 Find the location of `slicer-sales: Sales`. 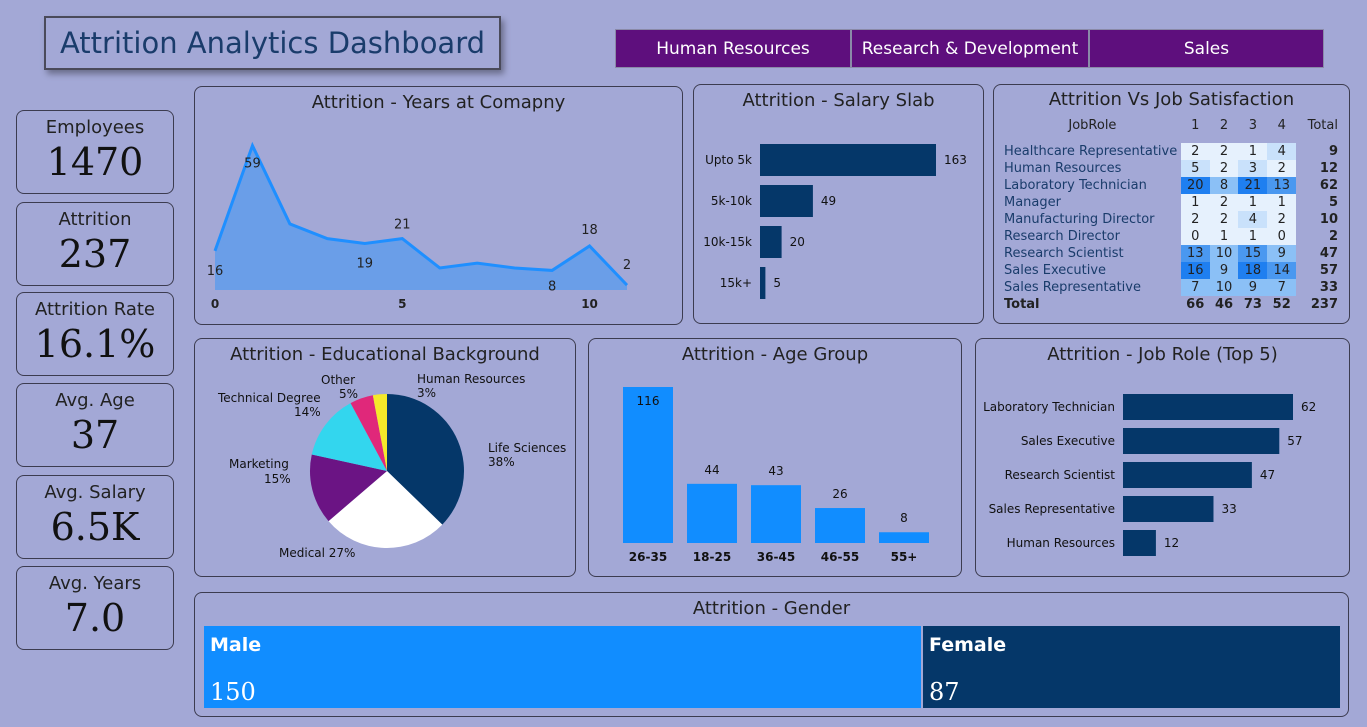

slicer-sales: Sales is located at coordinates (1206, 48).